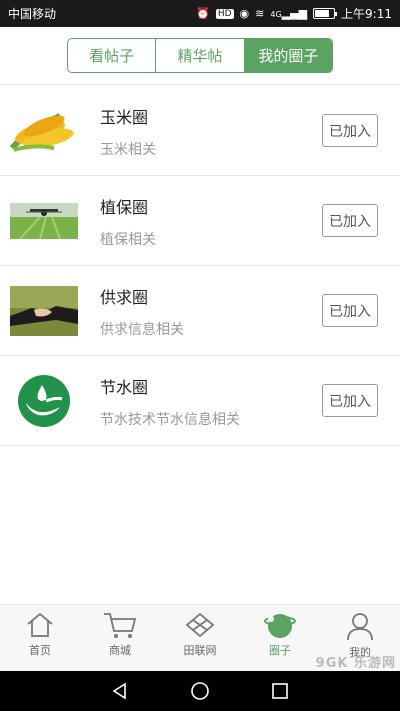 The image size is (400, 711). What do you see at coordinates (203, 13) in the screenshot?
I see `alarm-icon: ⏰` at bounding box center [203, 13].